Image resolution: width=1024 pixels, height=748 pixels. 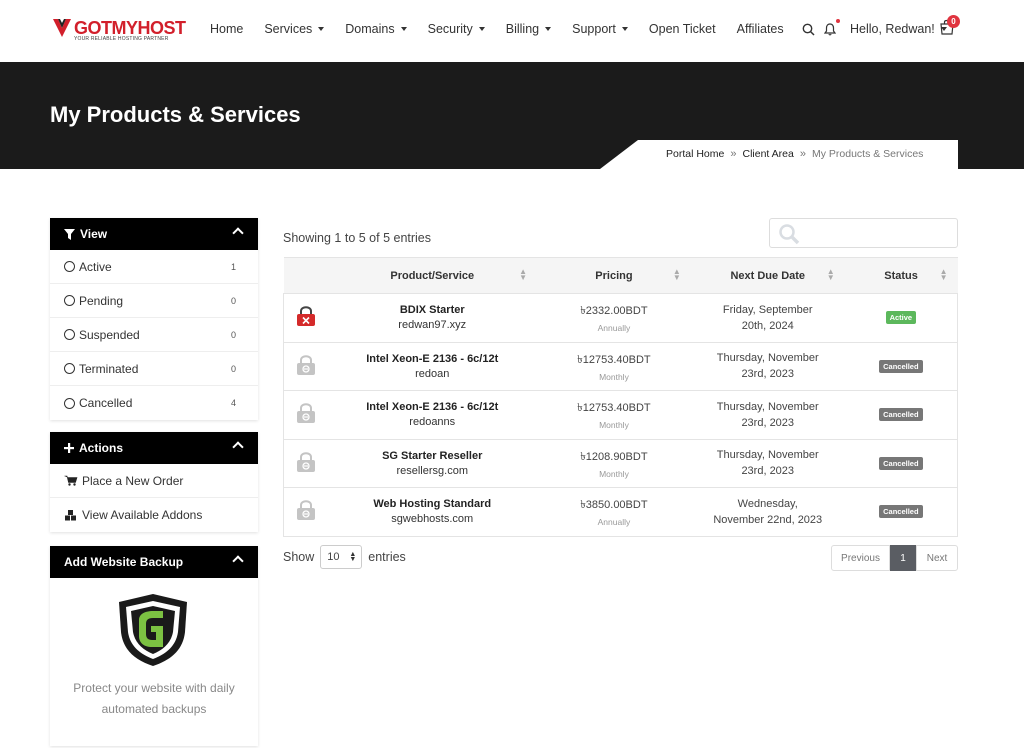 What do you see at coordinates (353, 557) in the screenshot?
I see `select-arrows-icon: ▲ ▼` at bounding box center [353, 557].